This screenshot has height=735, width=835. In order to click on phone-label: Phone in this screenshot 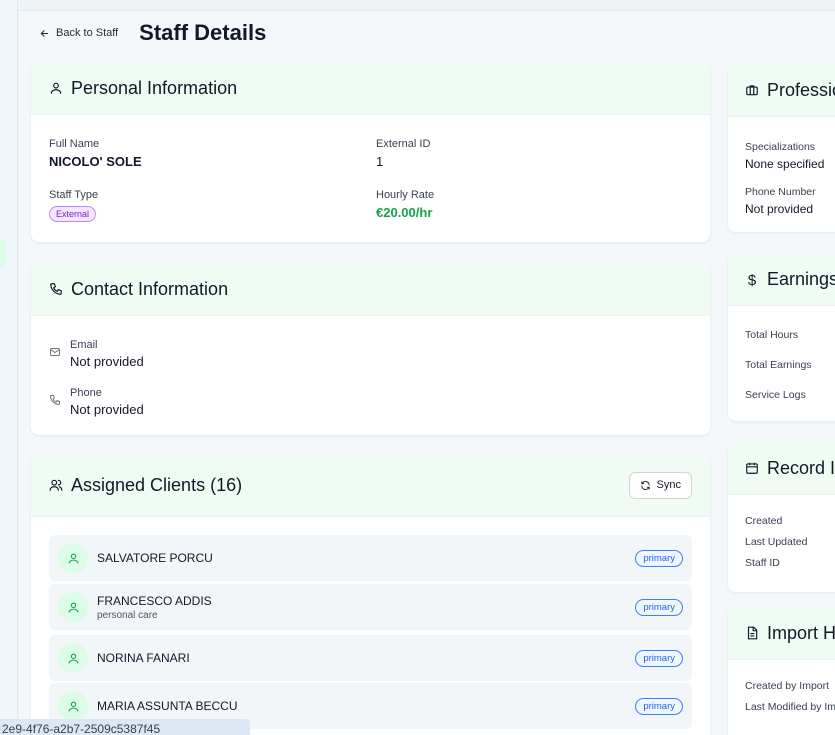, I will do `click(86, 393)`.